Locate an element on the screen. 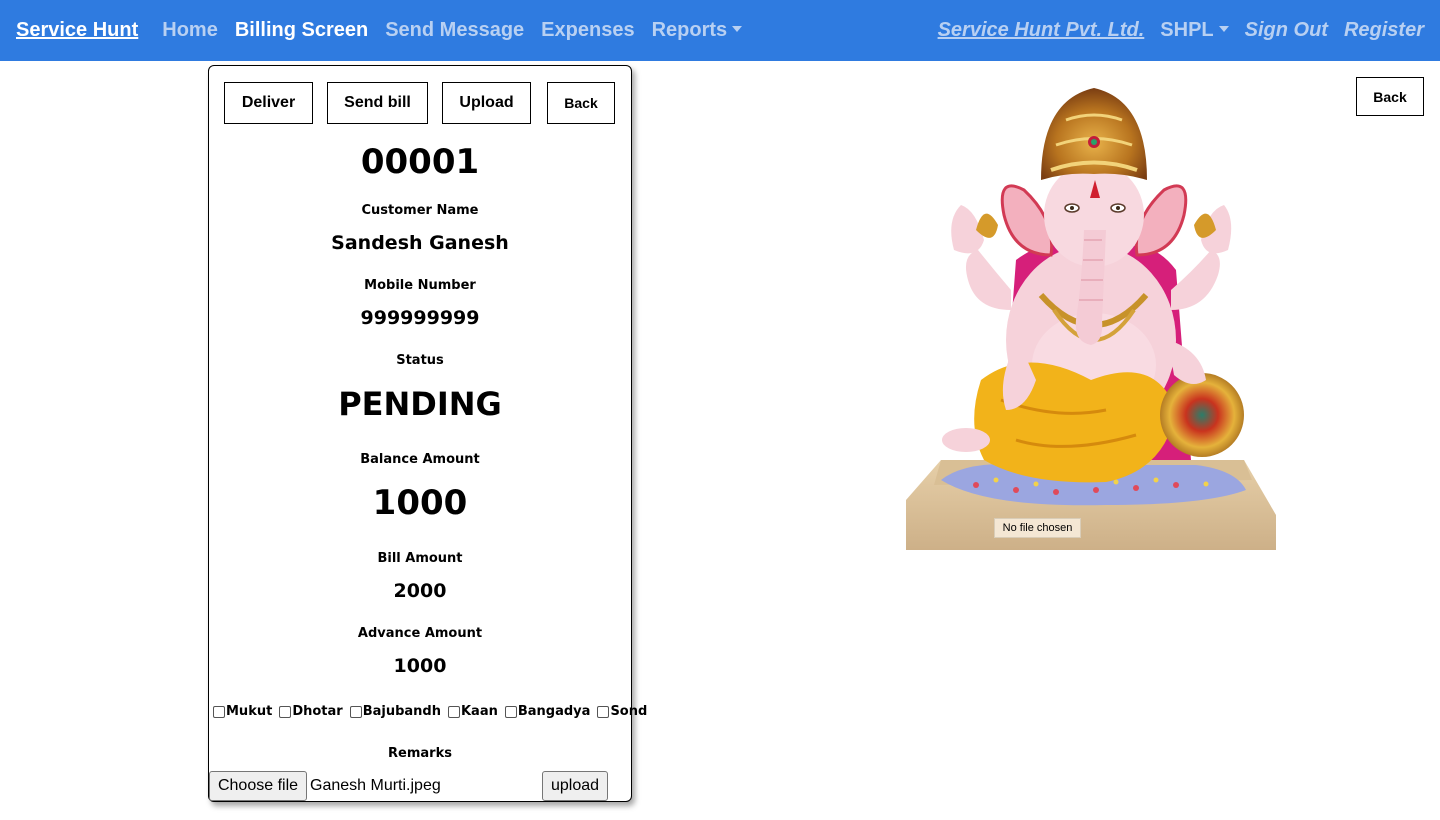  advance-amount-value: 1000 is located at coordinates (420, 666).